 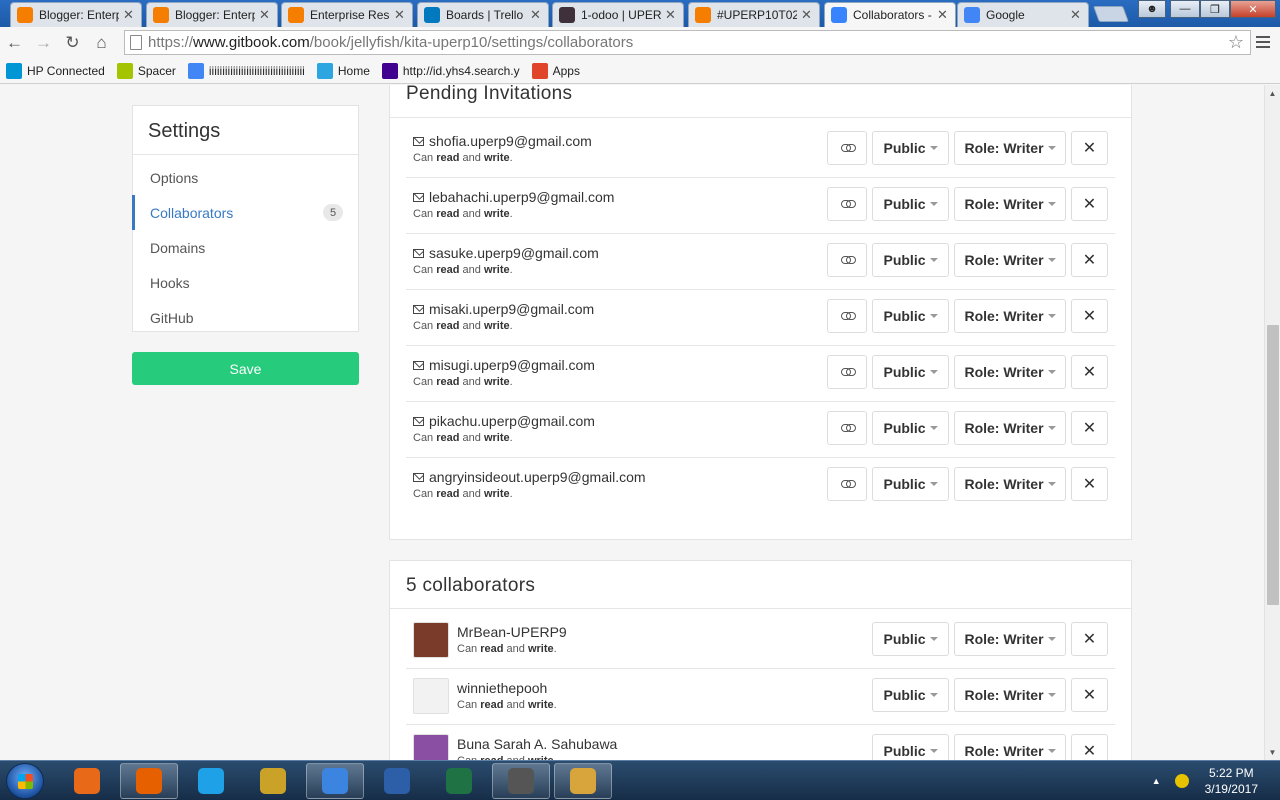 I want to click on bookmark-star-icon: ☆, so click(x=1236, y=42).